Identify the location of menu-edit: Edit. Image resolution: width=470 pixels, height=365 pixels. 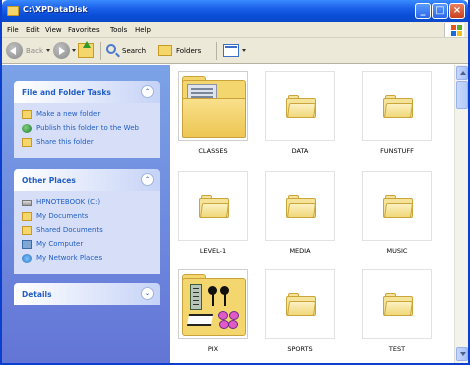
(33, 30).